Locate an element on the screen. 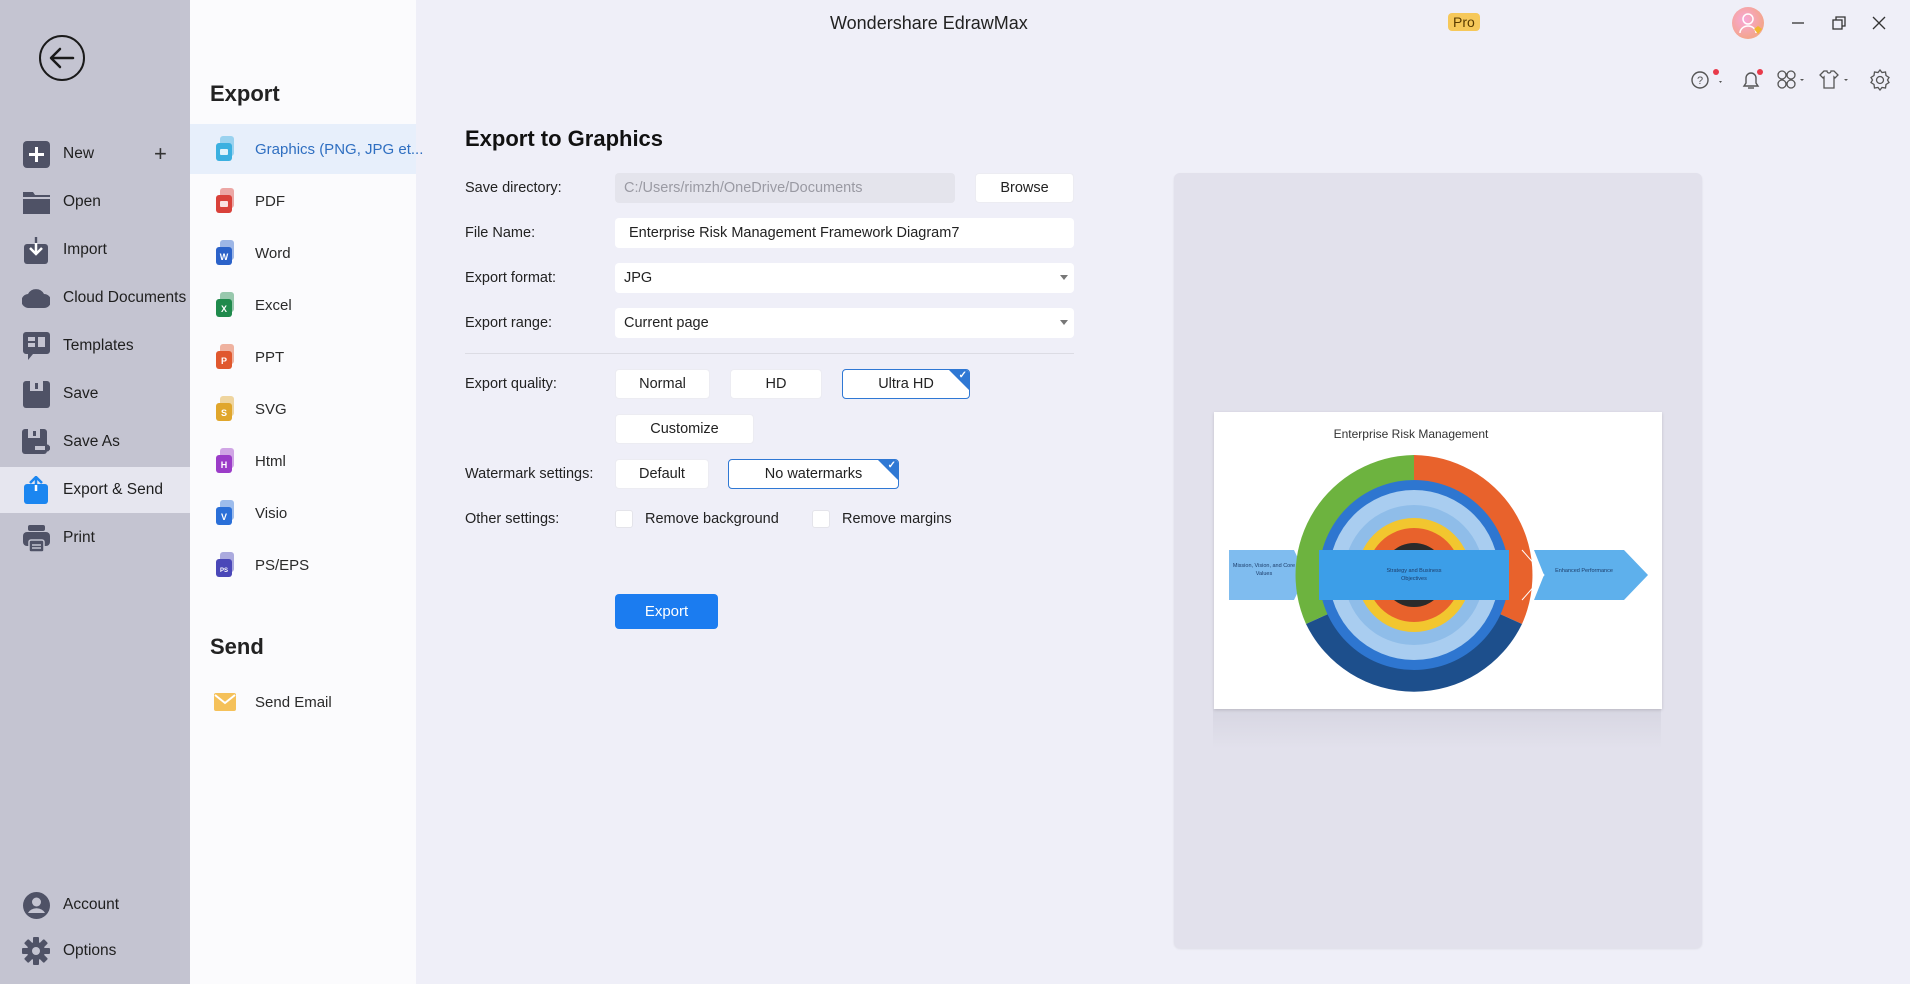 Image resolution: width=1910 pixels, height=984 pixels. export-button: Export is located at coordinates (666, 611).